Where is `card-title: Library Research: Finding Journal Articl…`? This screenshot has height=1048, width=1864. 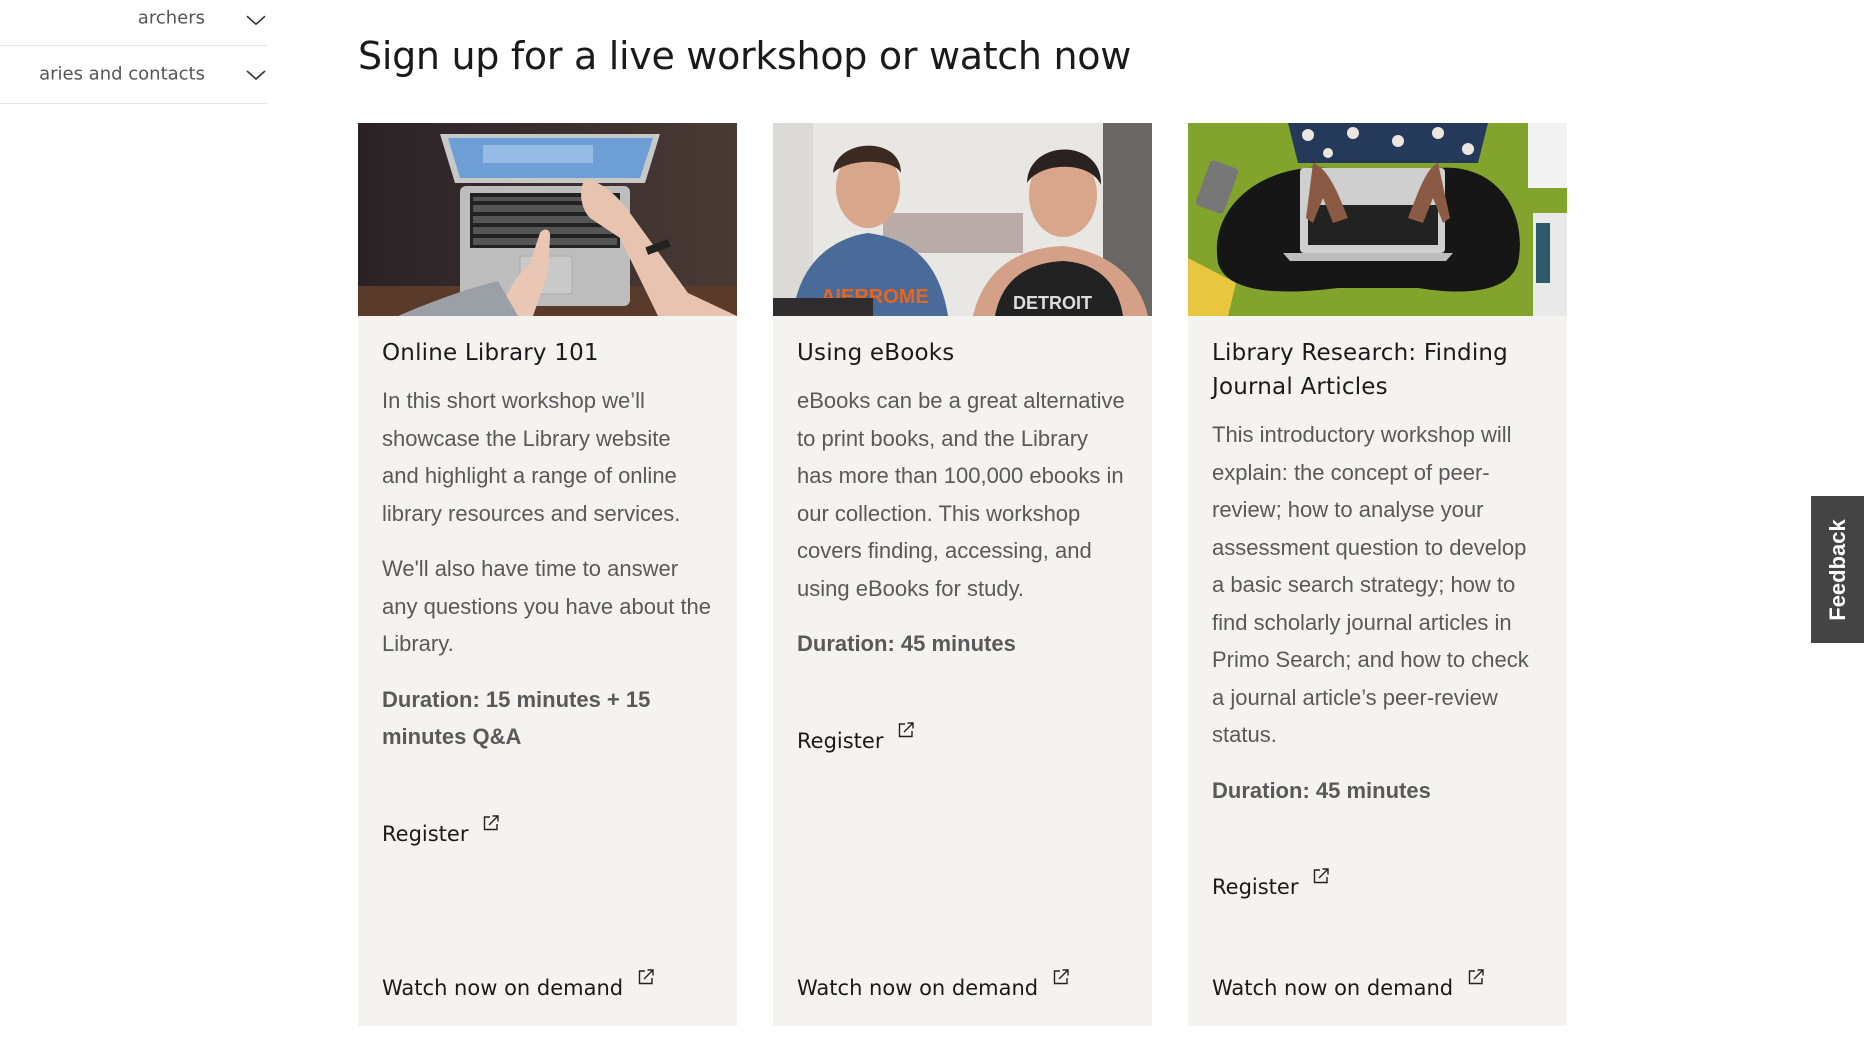
card-title: Library Research: Finding Journal Articl… is located at coordinates (1360, 370).